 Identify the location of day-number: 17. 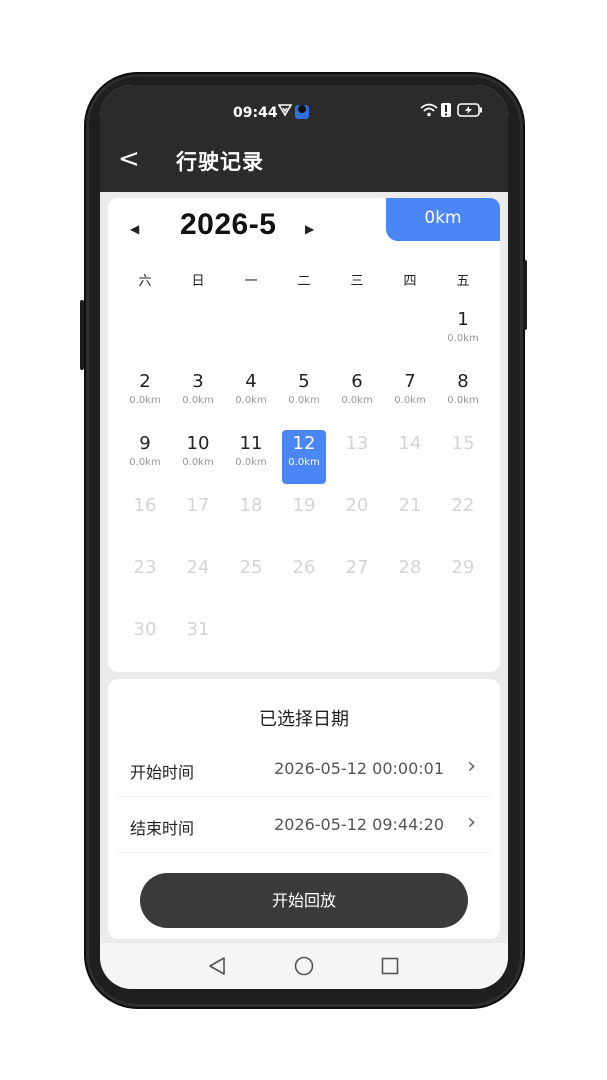
(198, 505).